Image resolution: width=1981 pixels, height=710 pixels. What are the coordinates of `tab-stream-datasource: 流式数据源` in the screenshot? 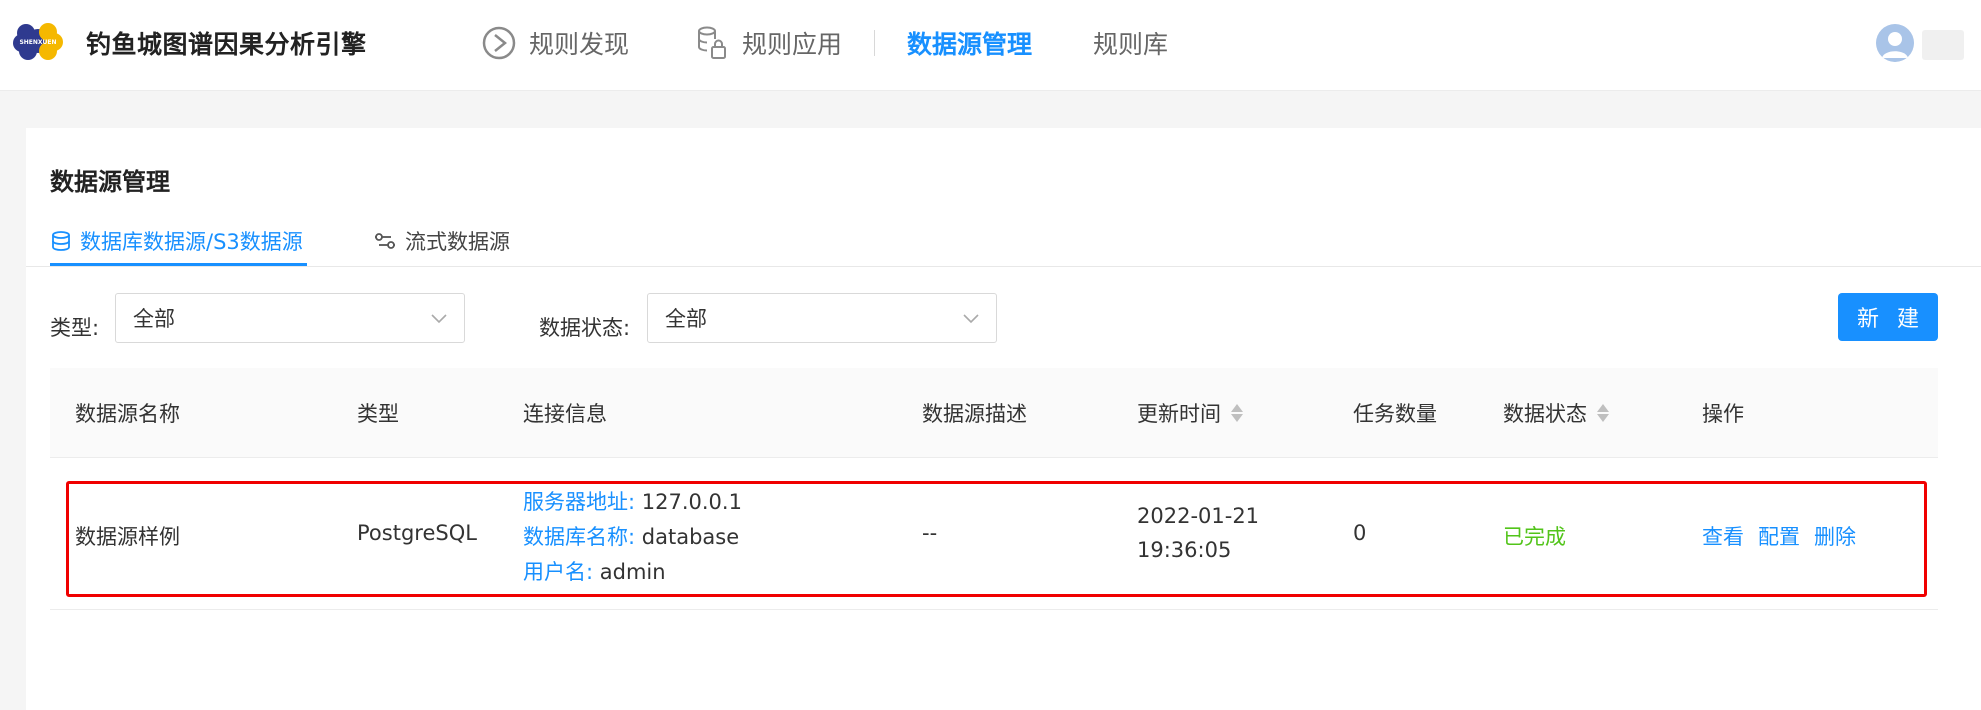 It's located at (441, 241).